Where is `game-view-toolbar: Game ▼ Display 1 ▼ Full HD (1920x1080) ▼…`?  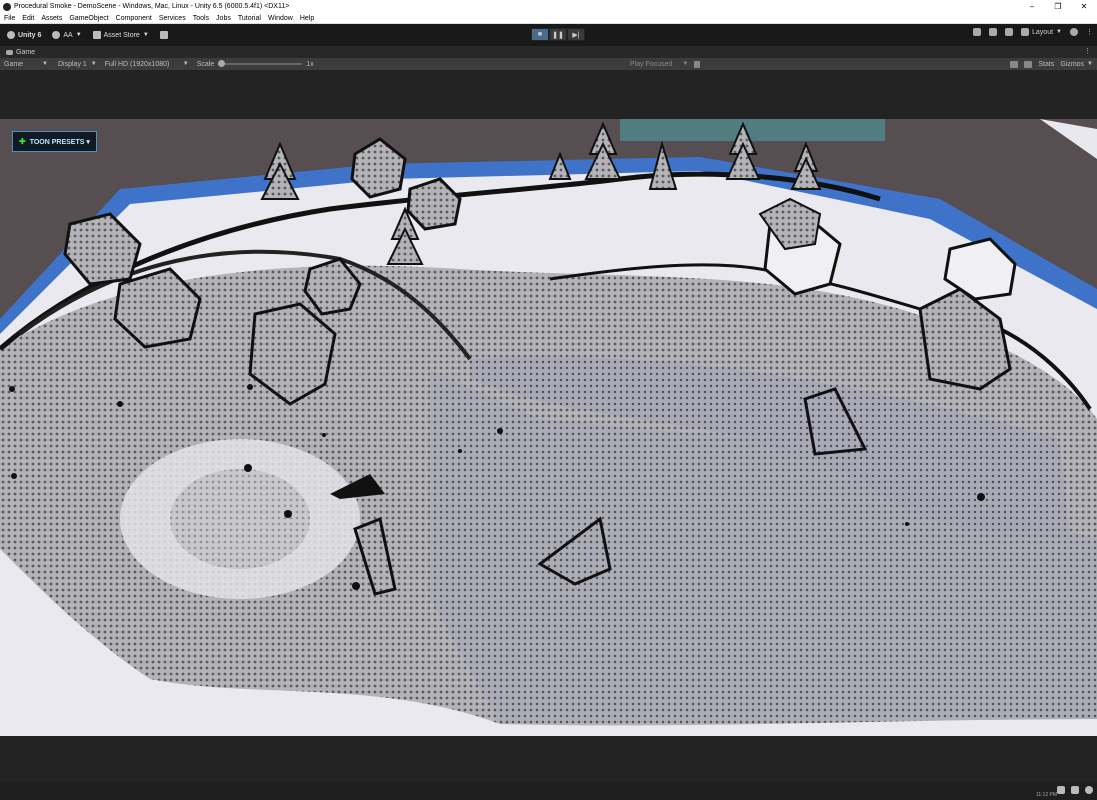 game-view-toolbar: Game ▼ Display 1 ▼ Full HD (1920x1080) ▼… is located at coordinates (548, 64).